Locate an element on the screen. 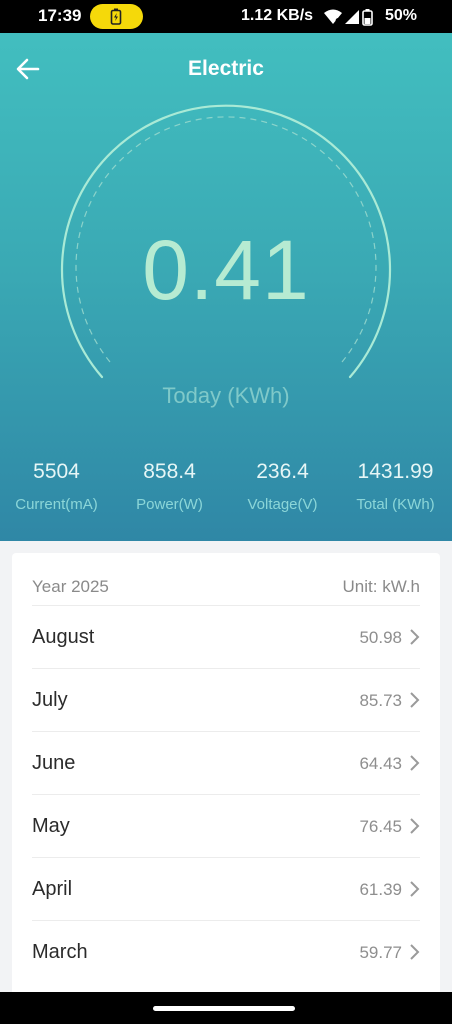 Image resolution: width=452 pixels, height=1024 pixels. stat-label: Power(W) is located at coordinates (169, 504).